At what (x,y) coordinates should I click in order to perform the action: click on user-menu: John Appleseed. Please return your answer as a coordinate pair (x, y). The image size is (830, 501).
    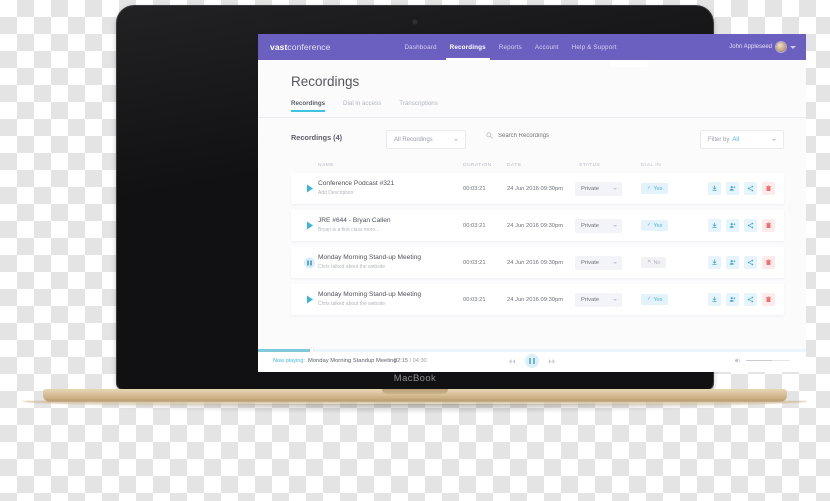
    Looking at the image, I should click on (762, 47).